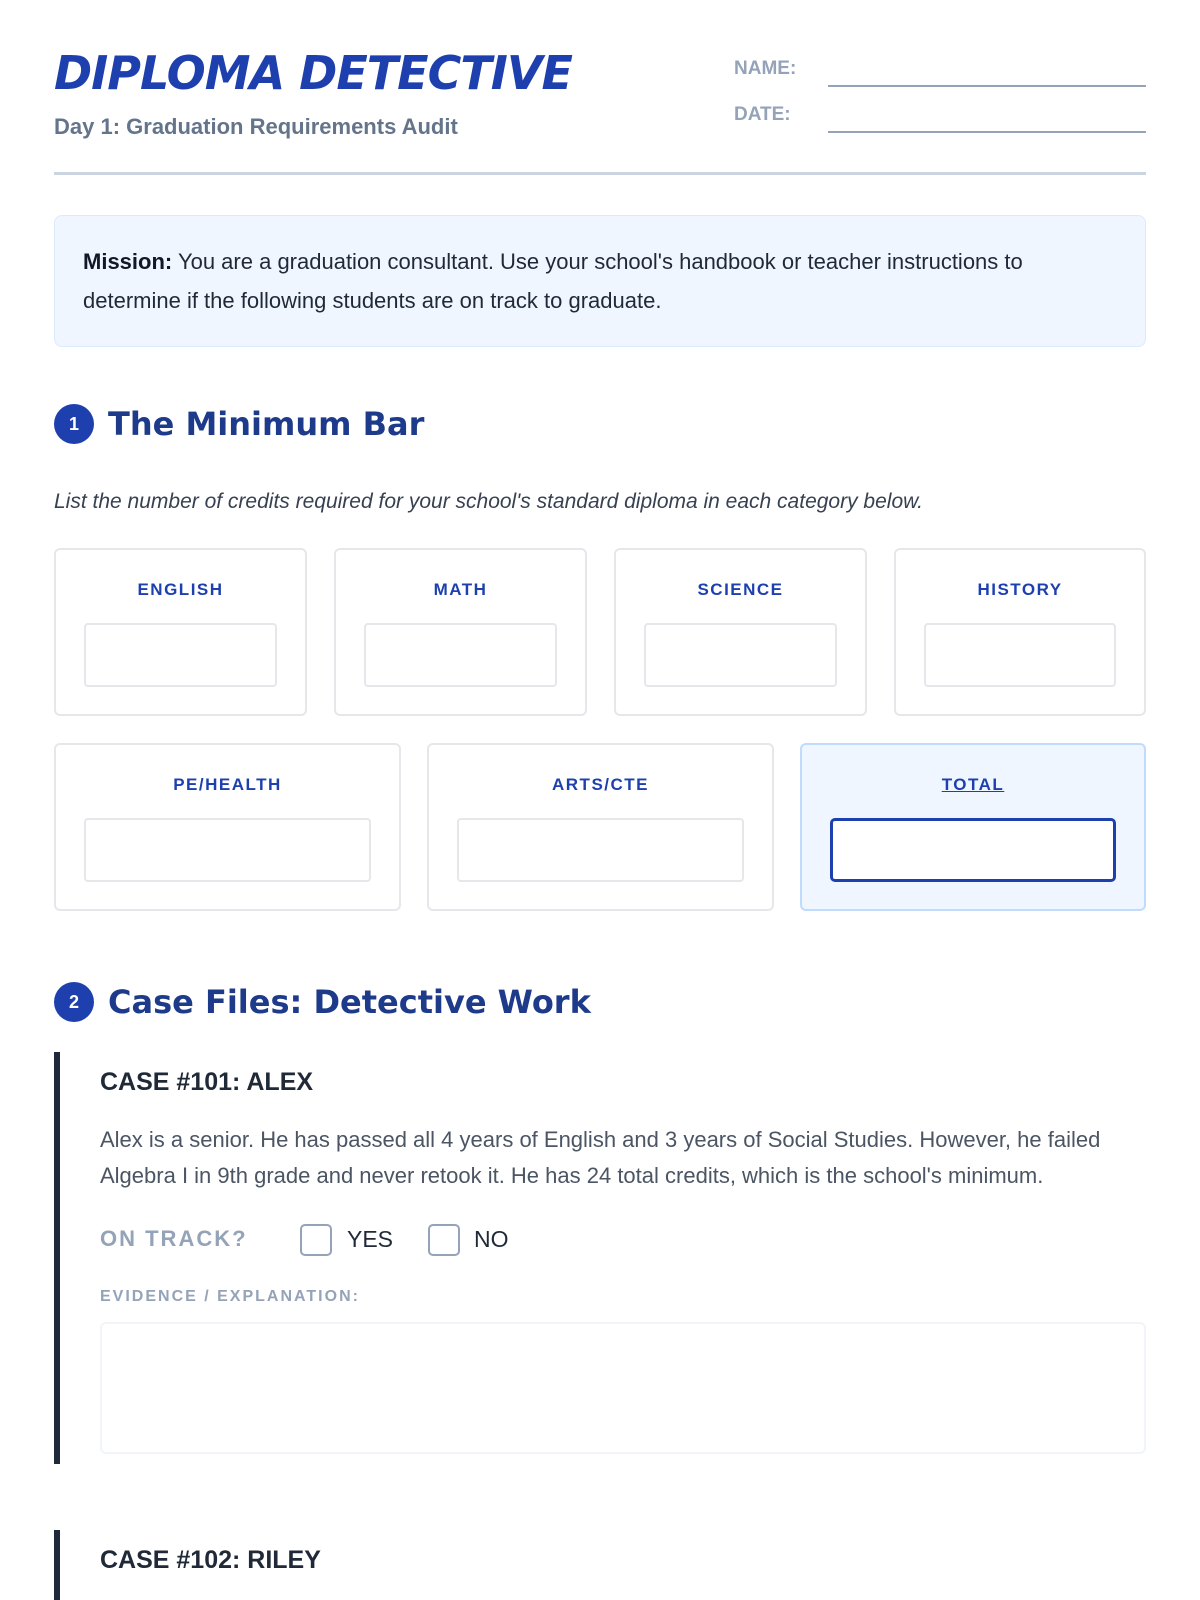  Describe the element at coordinates (256, 126) in the screenshot. I see `worksheet-subtitle: Day 1: Graduation Requirements Audit` at that location.